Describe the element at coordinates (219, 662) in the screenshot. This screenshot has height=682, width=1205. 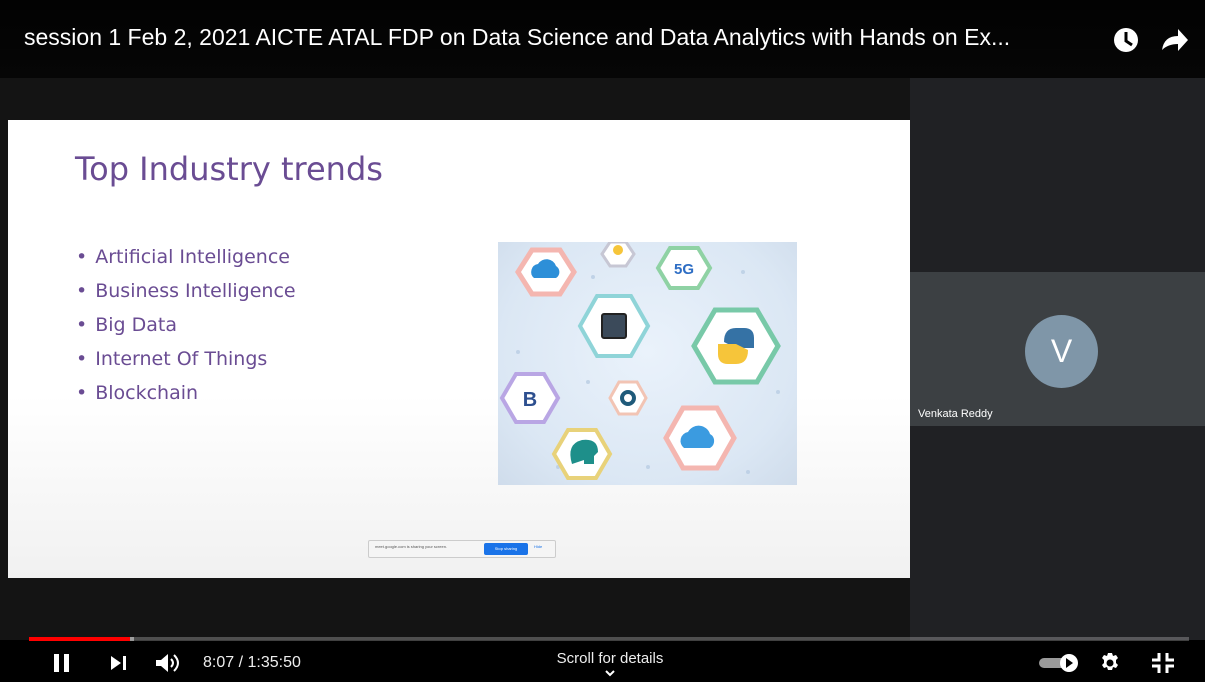
I see `current-time: 8:07` at that location.